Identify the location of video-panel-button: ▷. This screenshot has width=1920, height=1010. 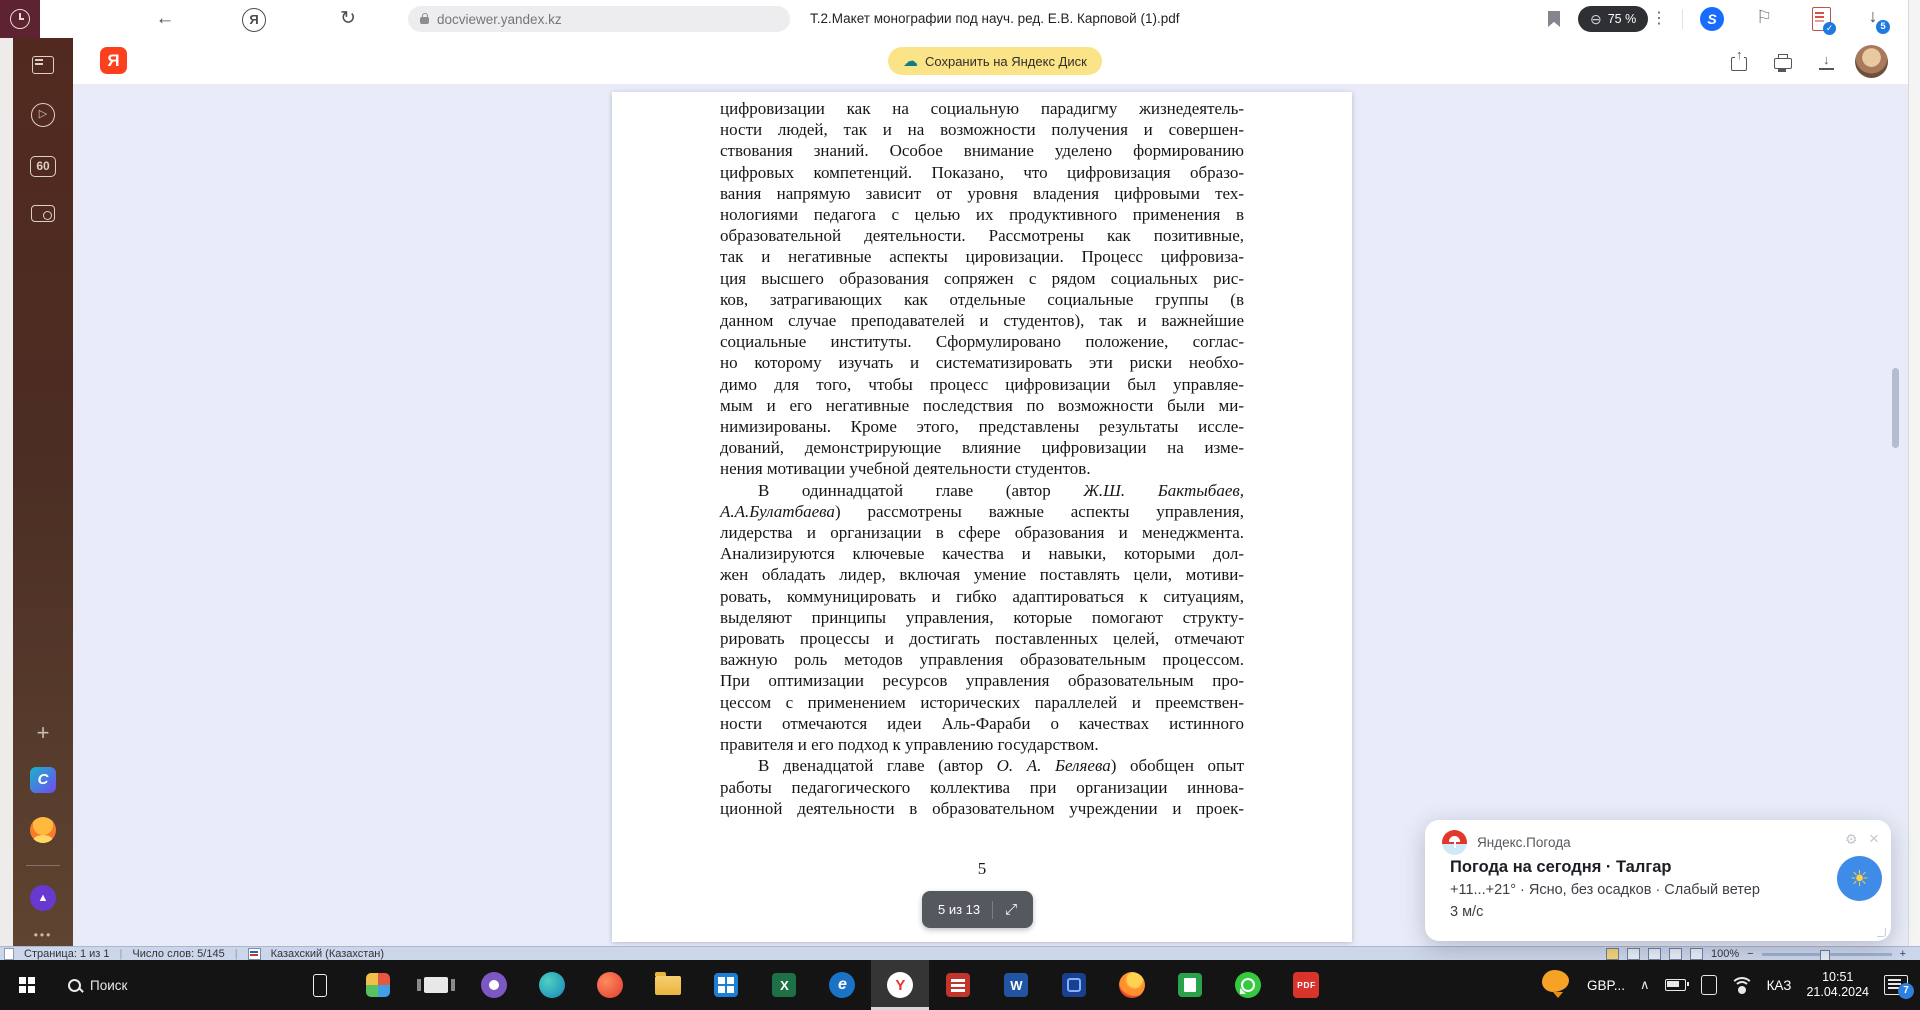
(43, 115).